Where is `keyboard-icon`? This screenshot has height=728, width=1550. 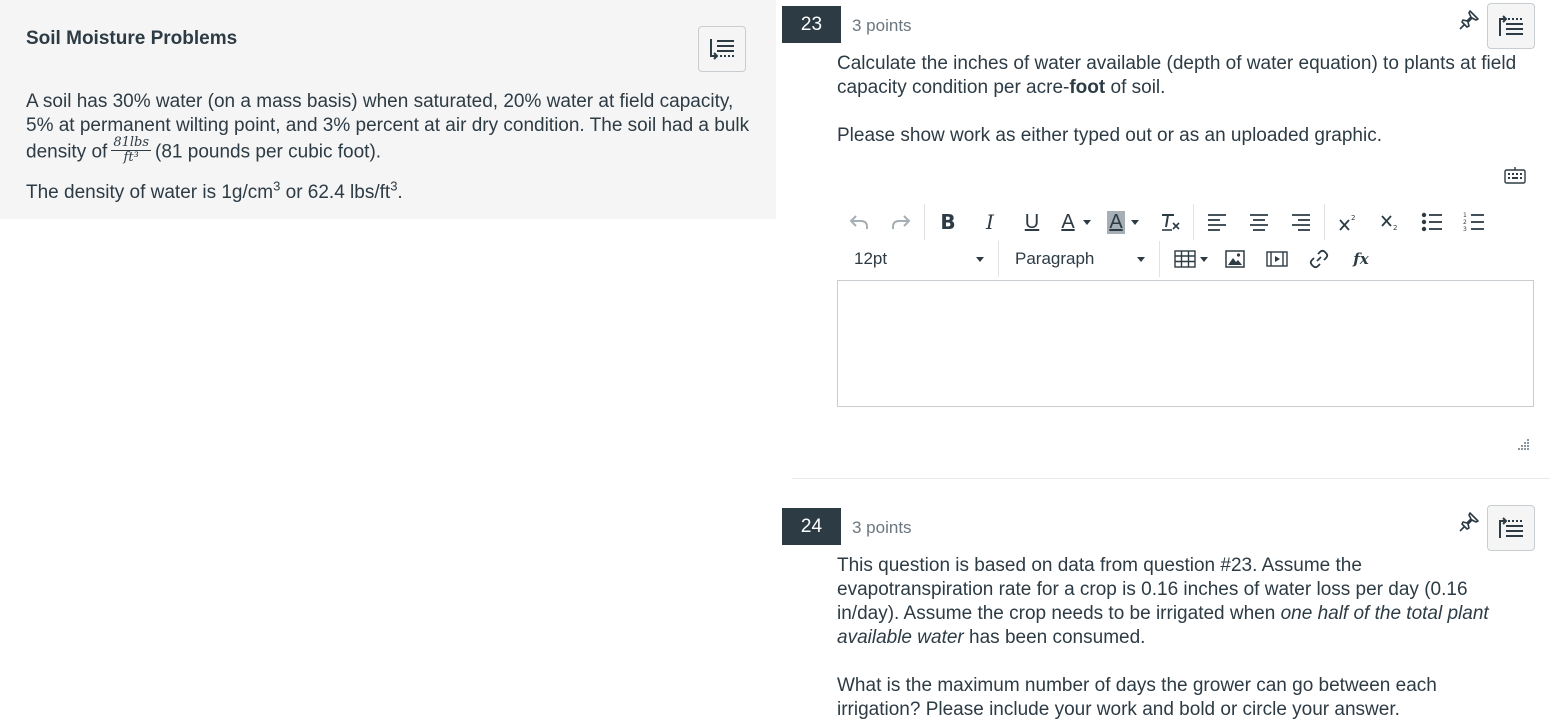
keyboard-icon is located at coordinates (1515, 175).